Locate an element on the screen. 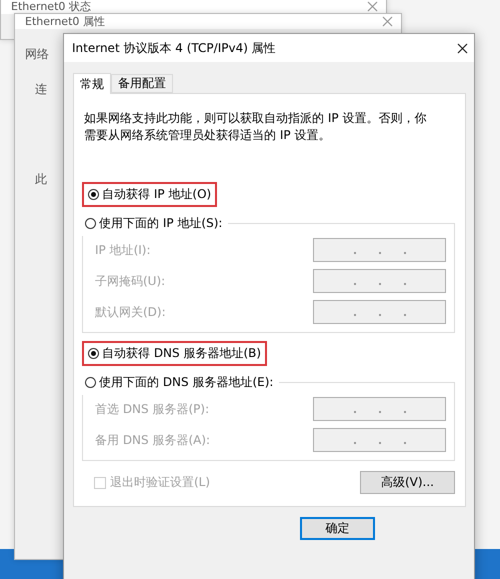 This screenshot has width=500, height=579. label: 此 is located at coordinates (41, 179).